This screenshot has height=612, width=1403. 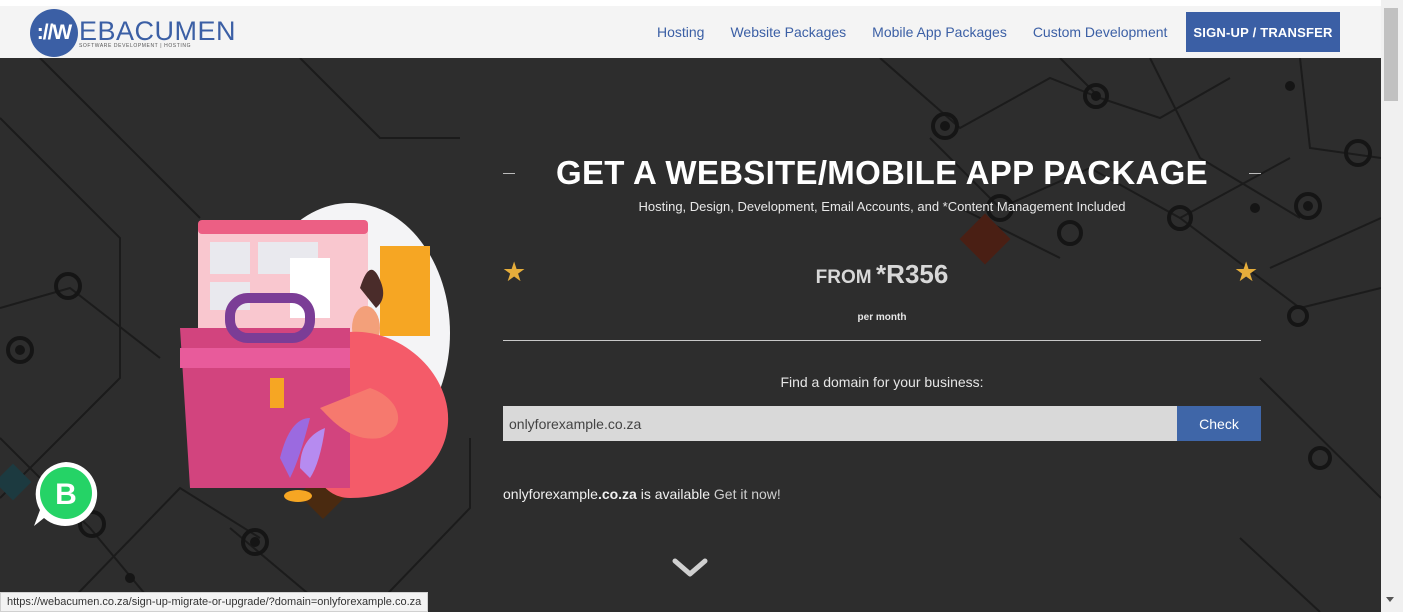 What do you see at coordinates (882, 340) in the screenshot?
I see `divider` at bounding box center [882, 340].